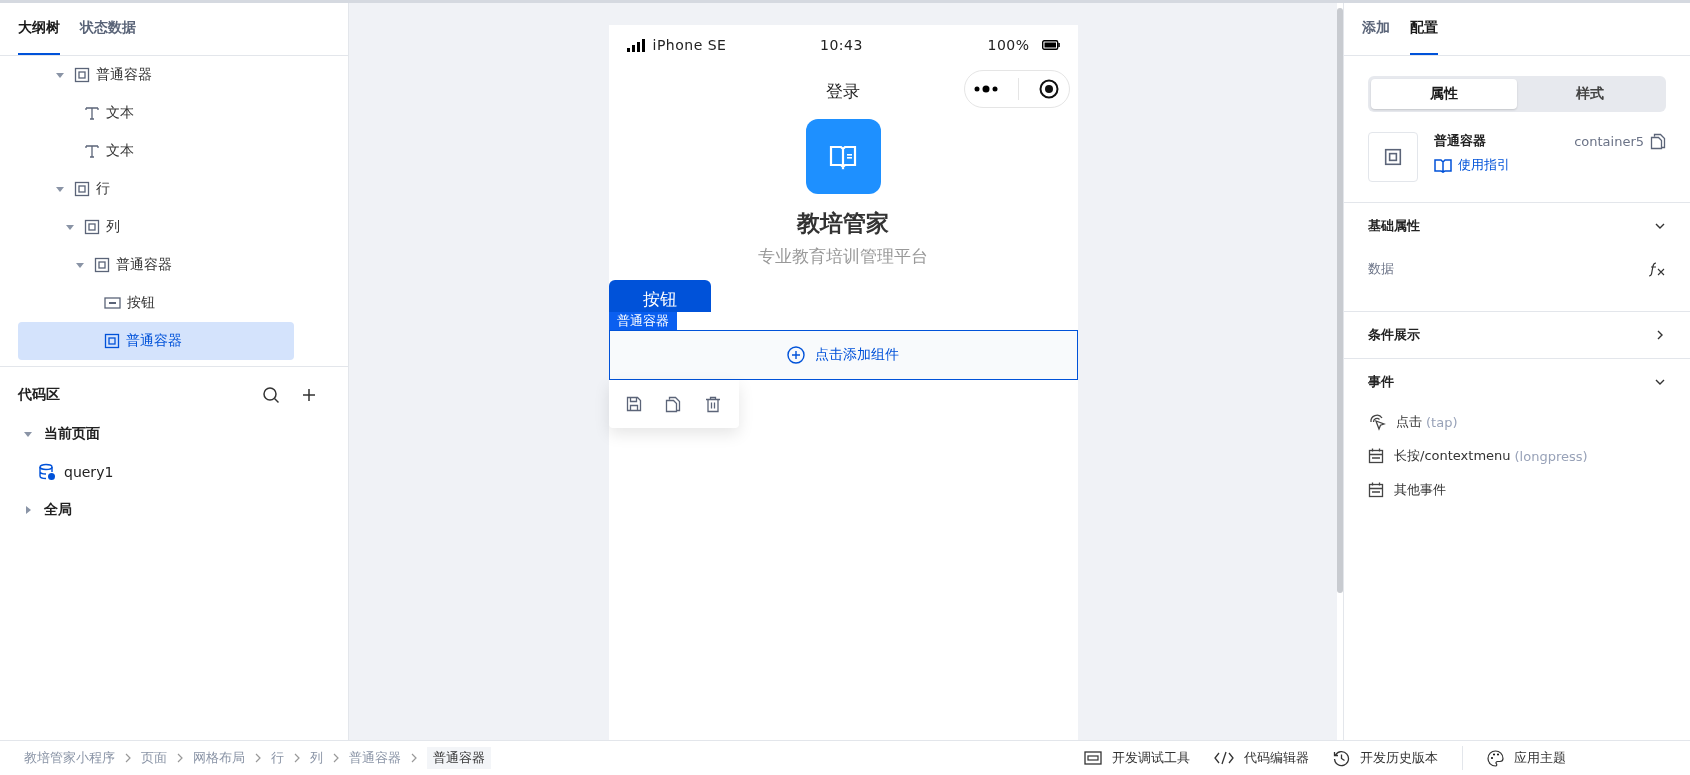 The image size is (1690, 775). Describe the element at coordinates (690, 45) in the screenshot. I see `device-name: iPhone SE` at that location.